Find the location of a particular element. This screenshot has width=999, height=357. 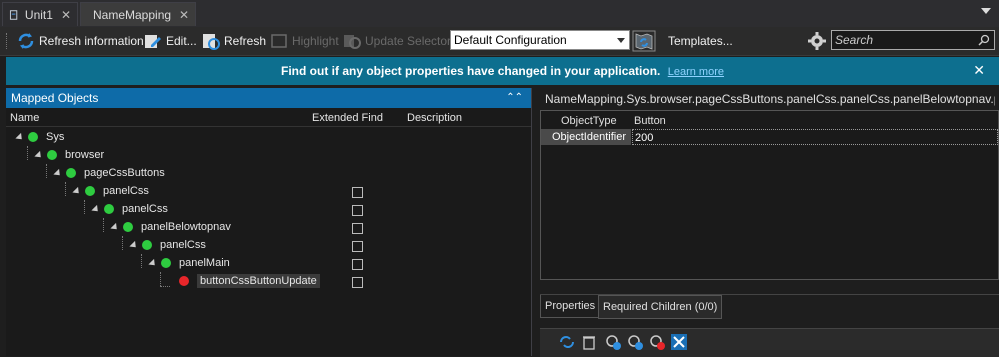

property-value: 200 is located at coordinates (815, 137).